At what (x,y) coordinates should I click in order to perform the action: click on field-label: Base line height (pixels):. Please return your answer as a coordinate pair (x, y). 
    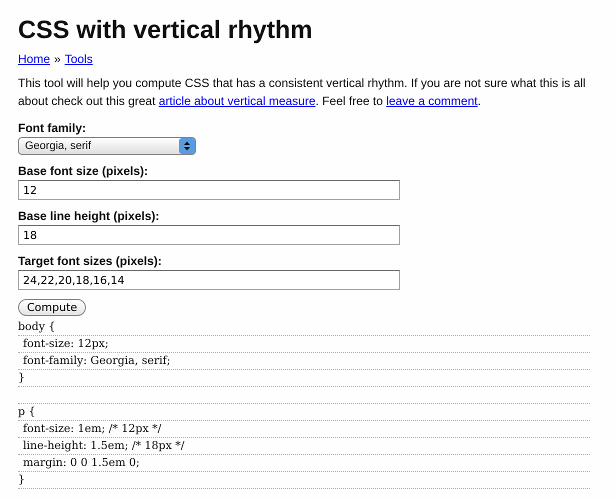
    Looking at the image, I should click on (89, 216).